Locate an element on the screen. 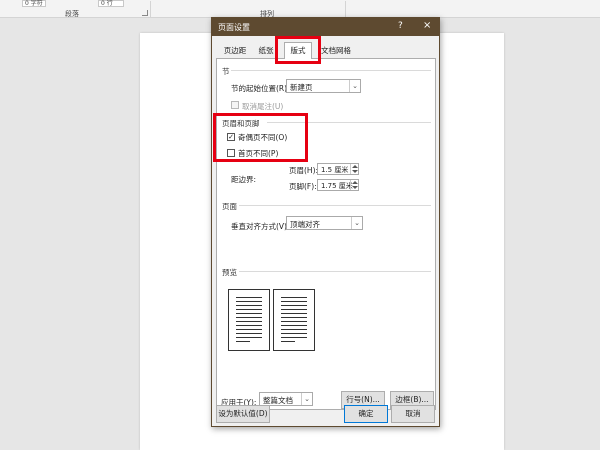 Image resolution: width=600 pixels, height=450 pixels. tab-margins: 页边距 is located at coordinates (235, 51).